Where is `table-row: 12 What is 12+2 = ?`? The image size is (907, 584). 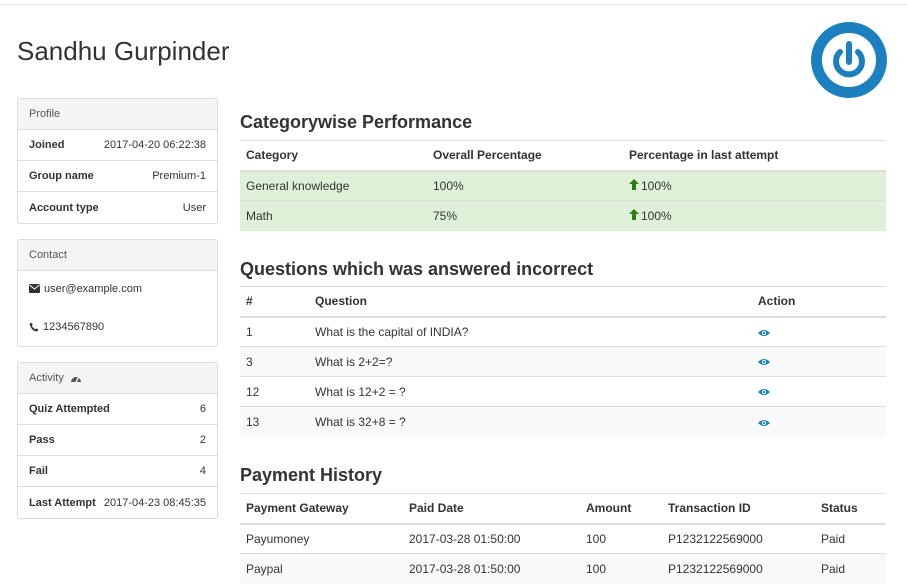 table-row: 12 What is 12+2 = ? is located at coordinates (563, 391).